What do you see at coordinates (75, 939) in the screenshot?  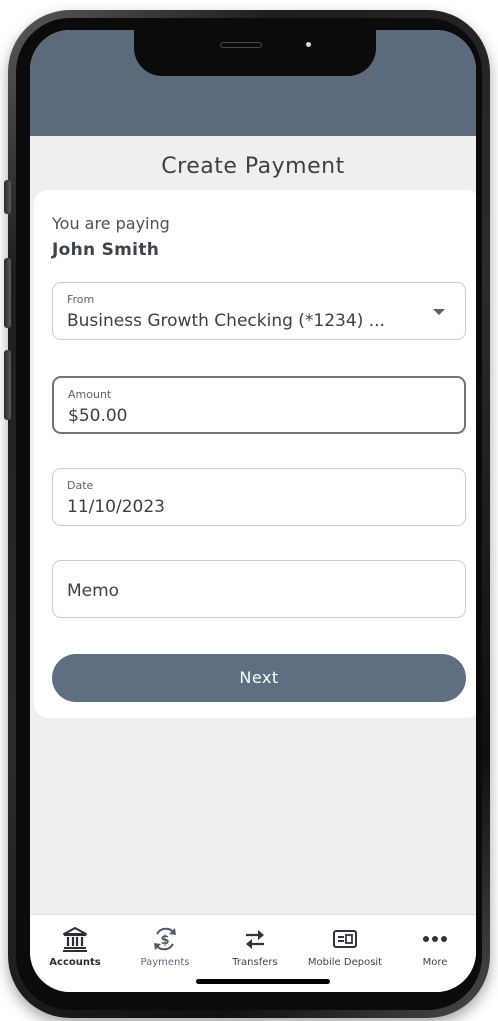 I see `bank-icon` at bounding box center [75, 939].